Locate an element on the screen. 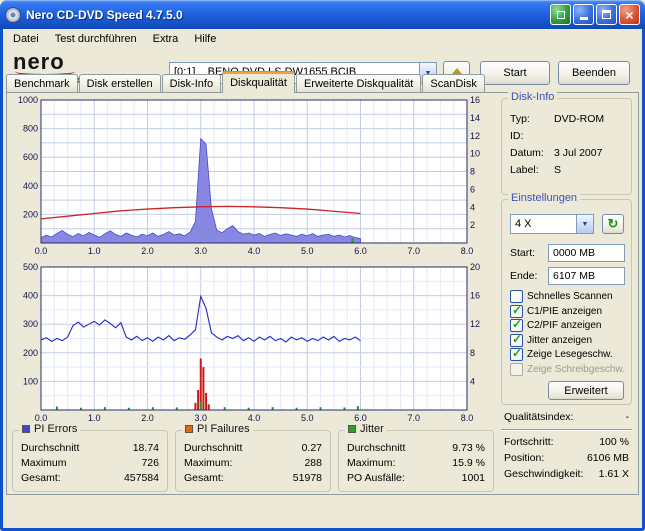 This screenshot has width=645, height=531. start-position-input is located at coordinates (586, 253).